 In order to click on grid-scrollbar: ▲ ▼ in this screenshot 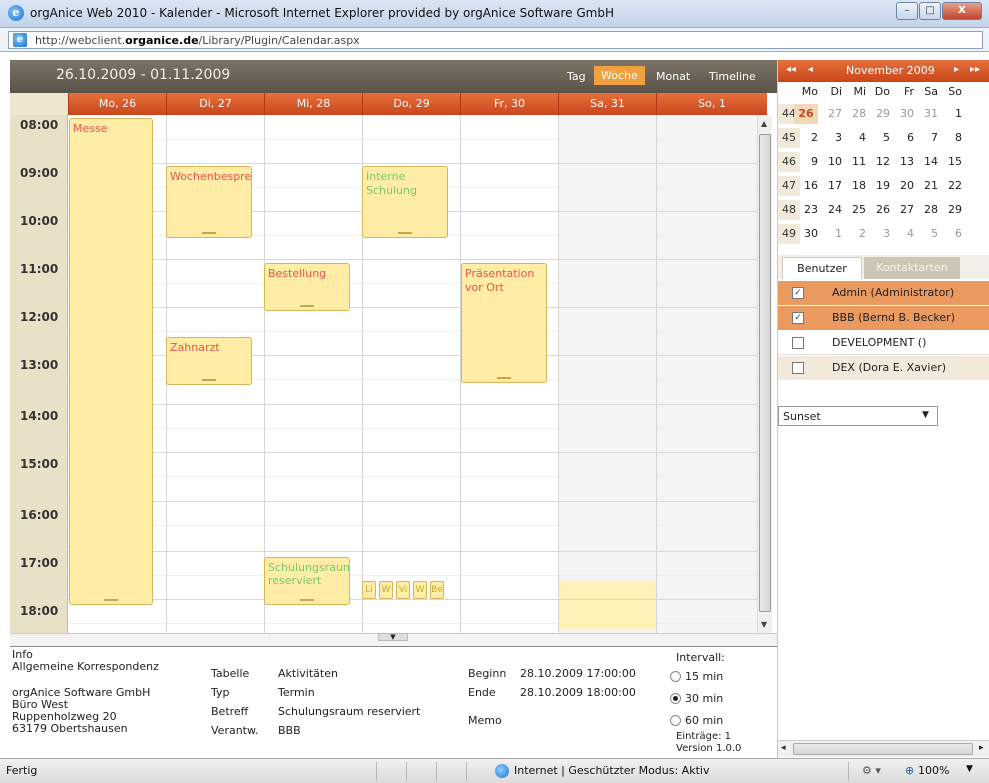, I will do `click(764, 374)`.